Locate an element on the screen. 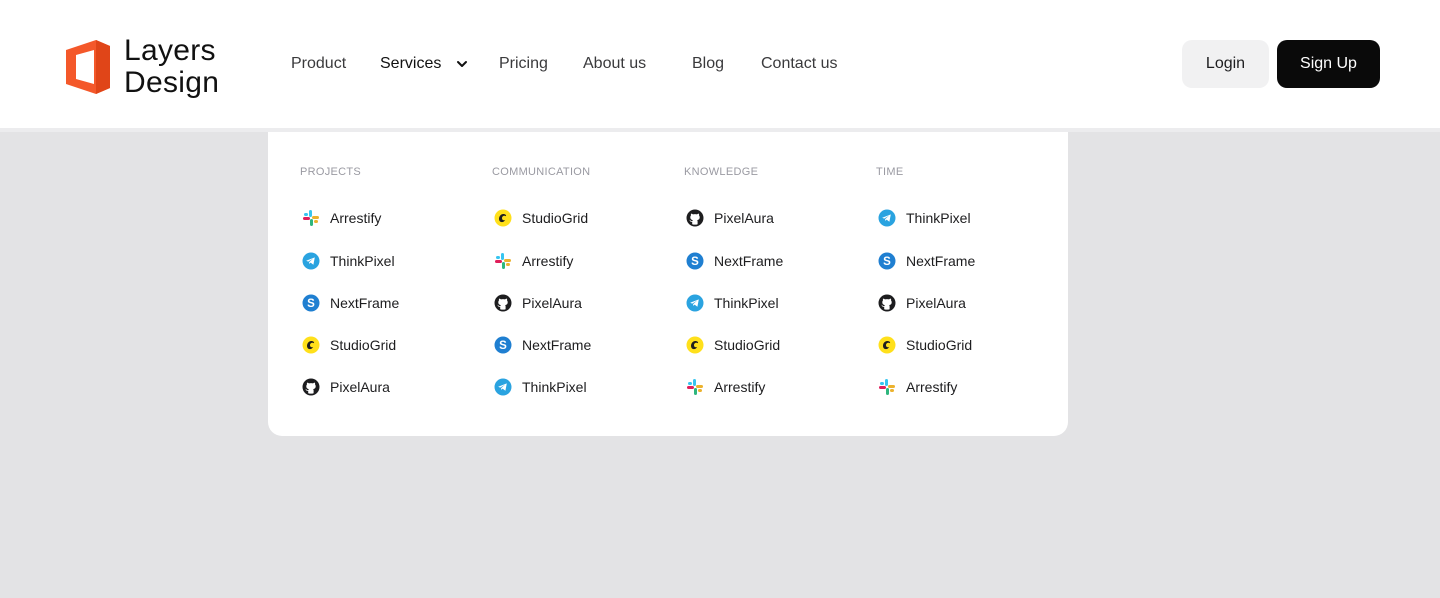 This screenshot has width=1440, height=598. nav-blog: Blog is located at coordinates (708, 64).